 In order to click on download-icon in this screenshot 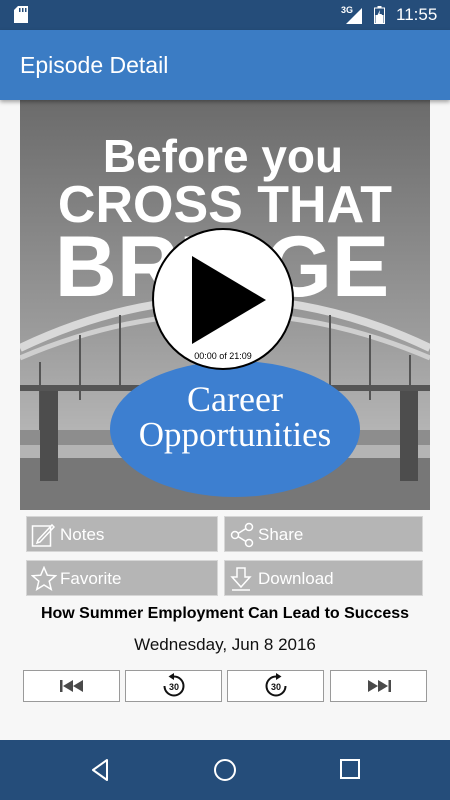, I will do `click(241, 579)`.